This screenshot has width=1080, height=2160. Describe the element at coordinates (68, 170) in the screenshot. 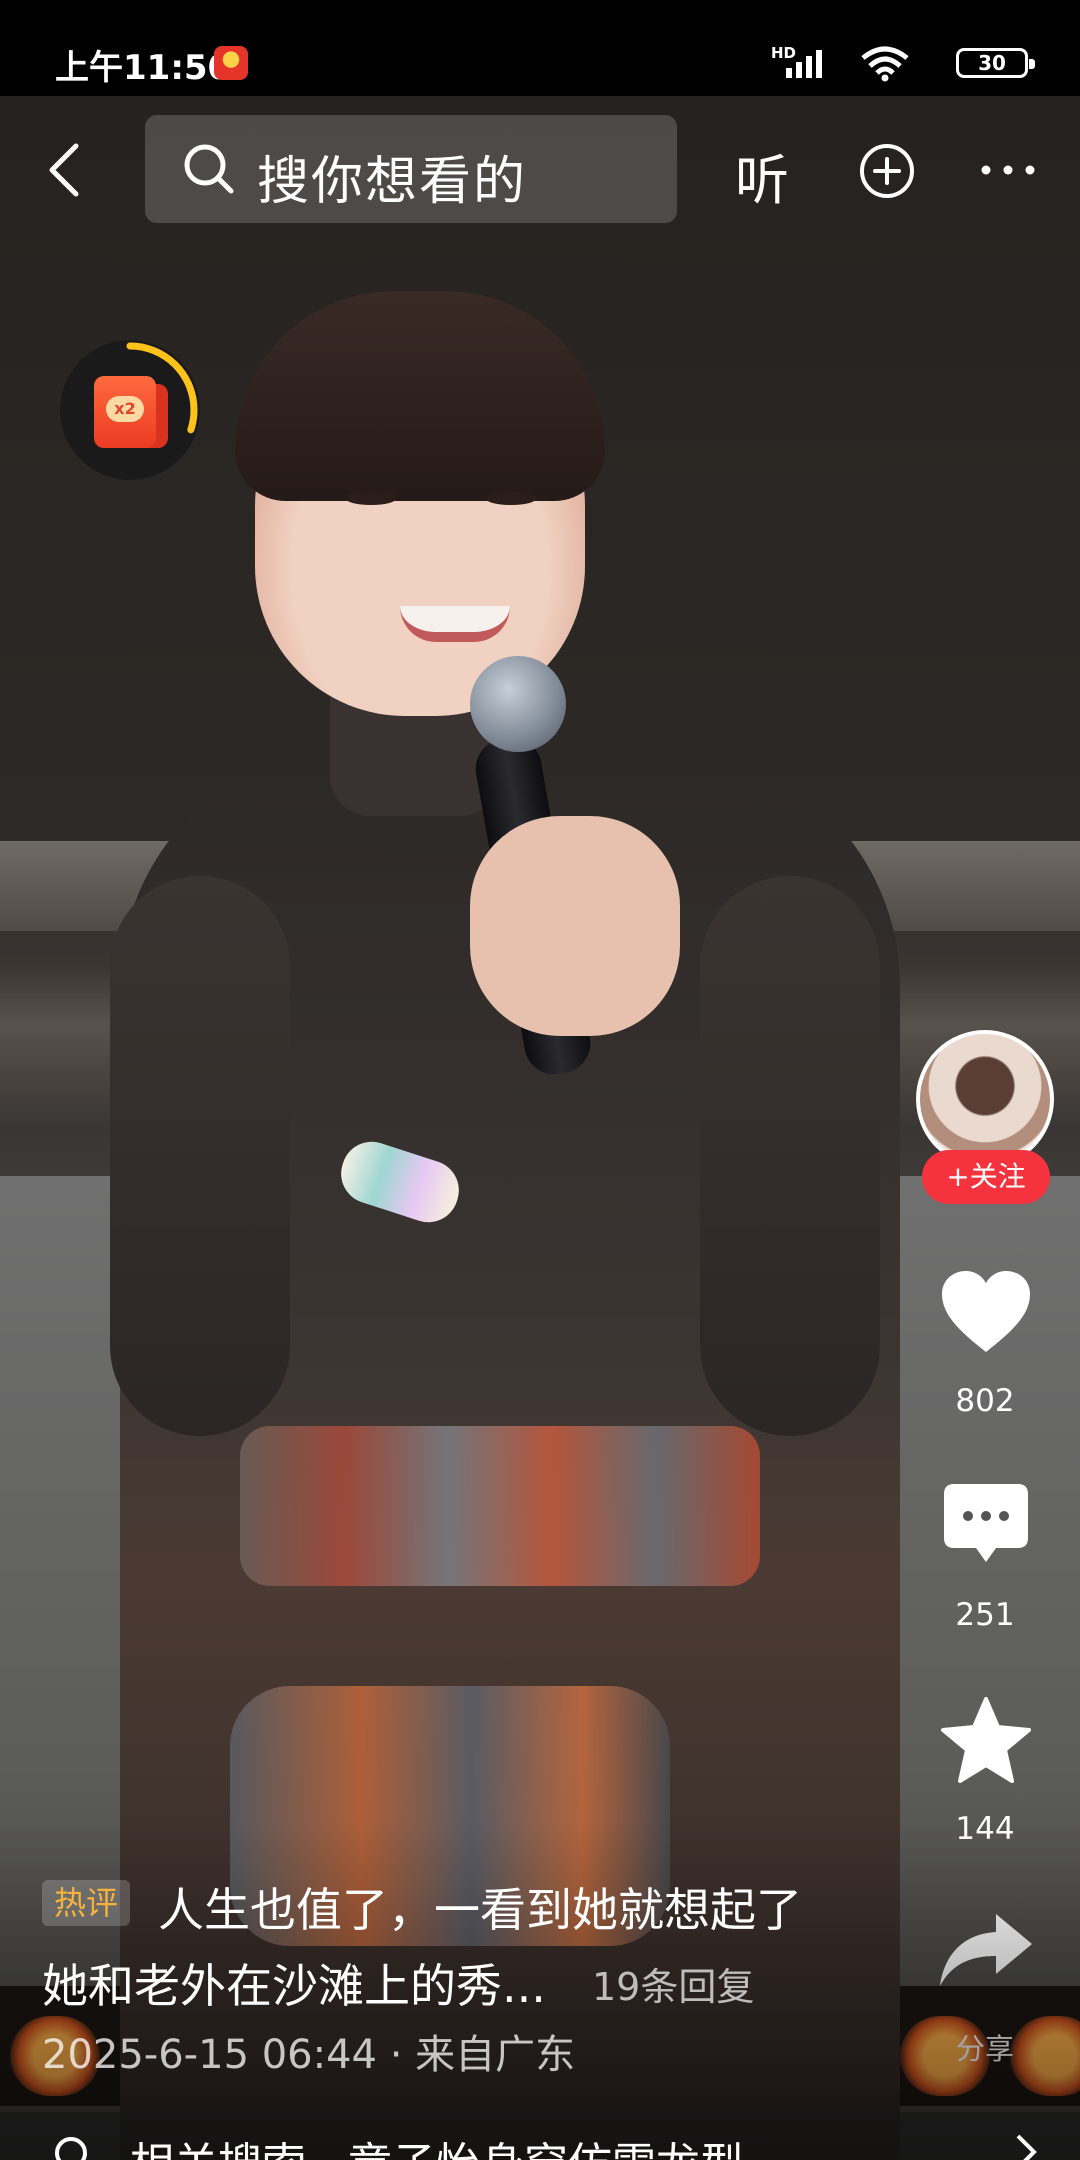

I see `back-arrow-icon` at that location.